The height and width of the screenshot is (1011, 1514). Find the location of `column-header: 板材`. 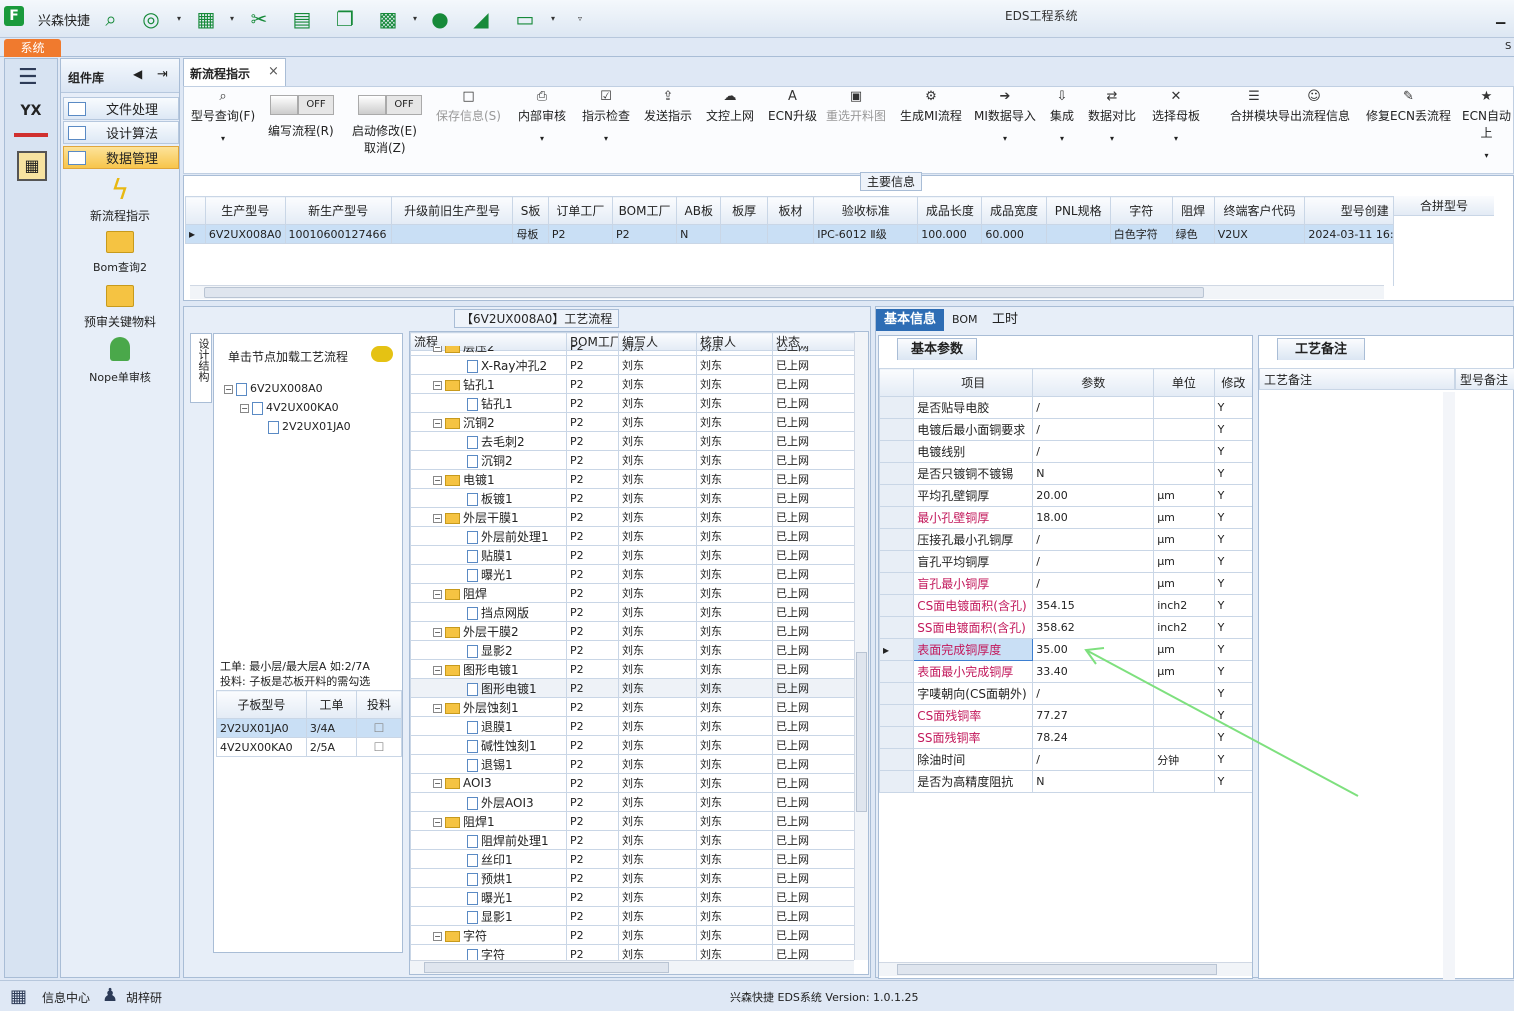

column-header: 板材 is located at coordinates (790, 210).